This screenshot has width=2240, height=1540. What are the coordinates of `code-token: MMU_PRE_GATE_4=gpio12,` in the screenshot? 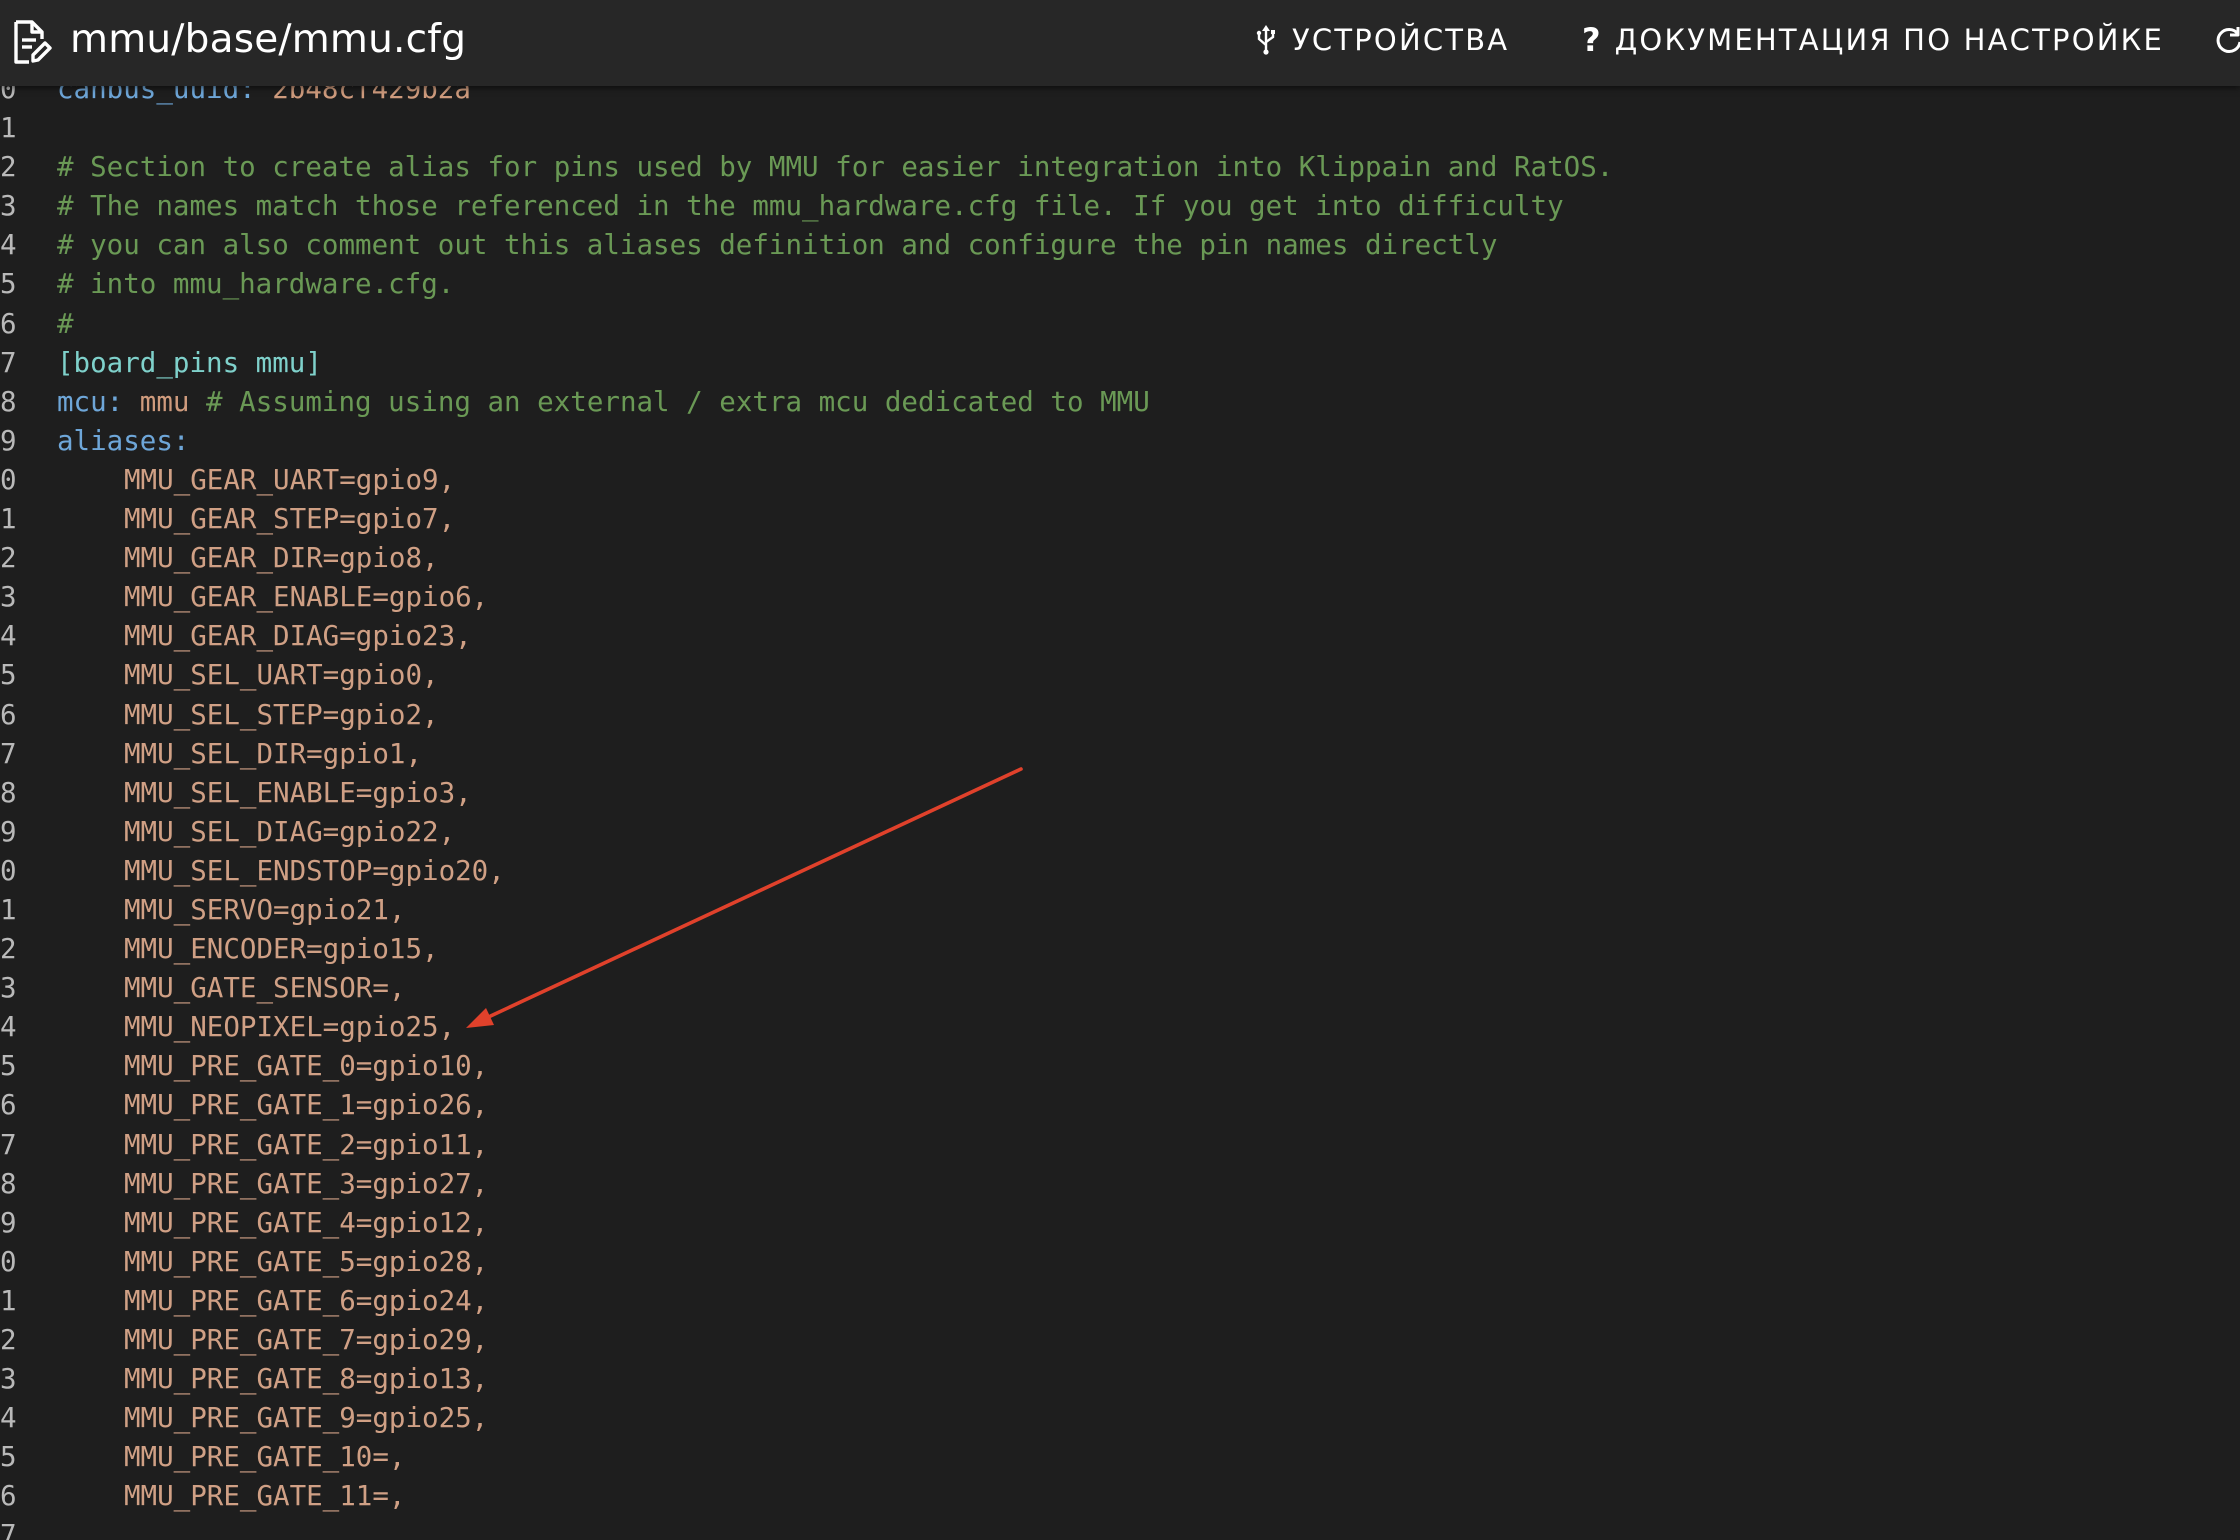 It's located at (306, 1222).